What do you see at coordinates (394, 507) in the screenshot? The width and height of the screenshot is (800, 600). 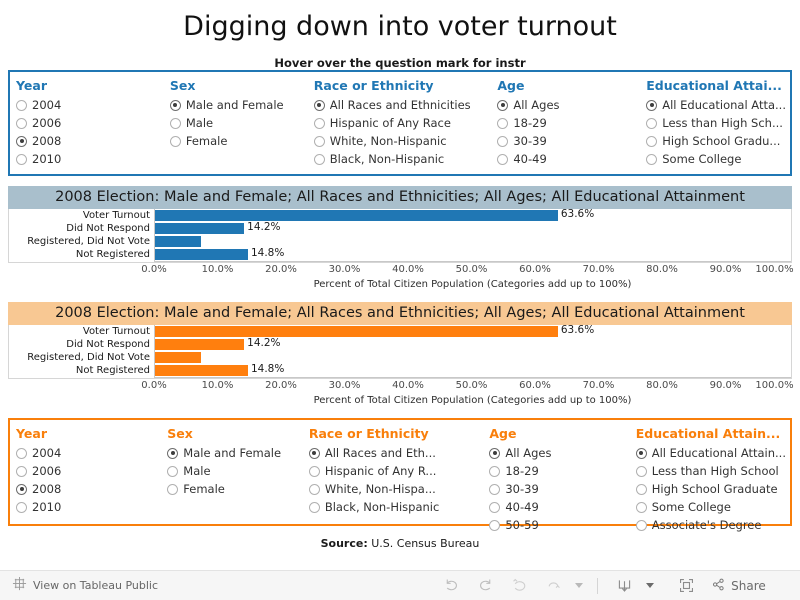 I see `radio-option: Black, Non-Hispanic` at bounding box center [394, 507].